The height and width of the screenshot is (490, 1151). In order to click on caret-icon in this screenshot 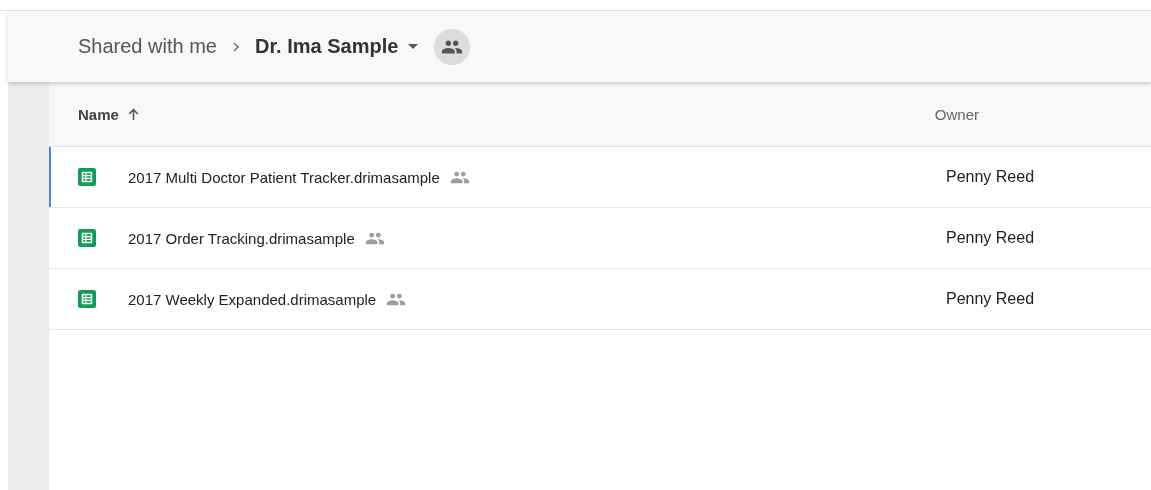, I will do `click(413, 46)`.